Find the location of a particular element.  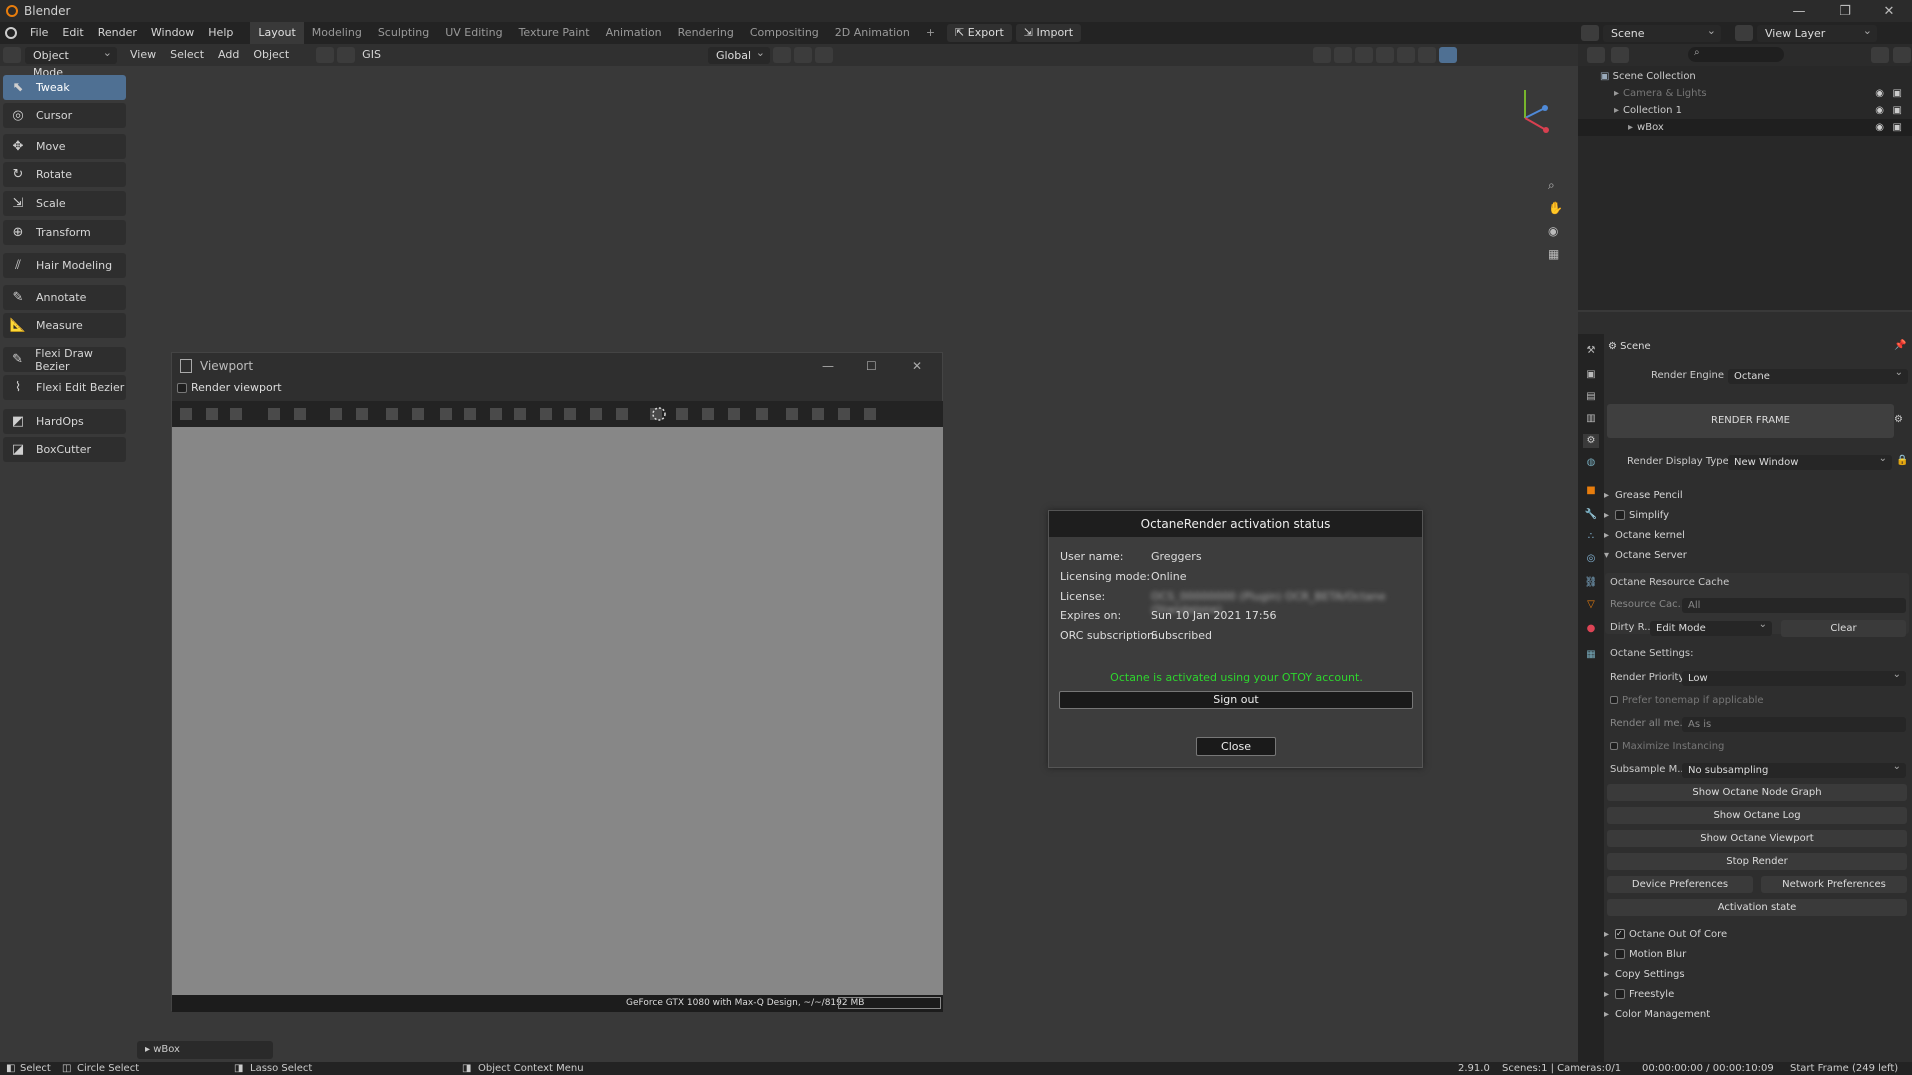

panel-simplify: ▸ Simplify is located at coordinates (1758, 516).